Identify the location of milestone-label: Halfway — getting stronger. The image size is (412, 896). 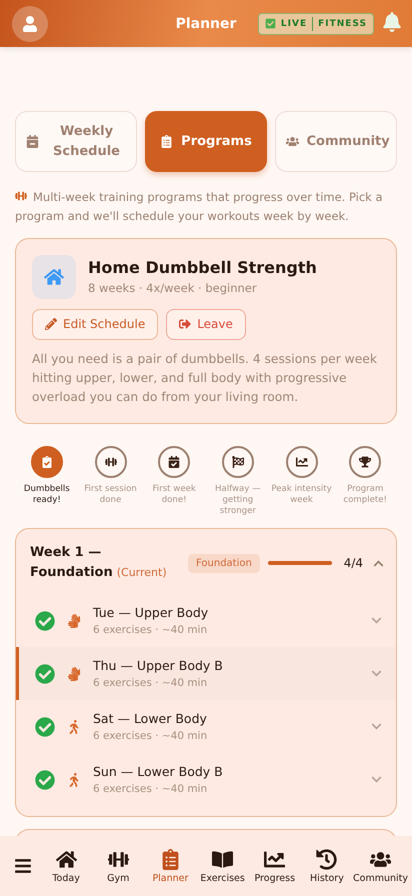
(238, 501).